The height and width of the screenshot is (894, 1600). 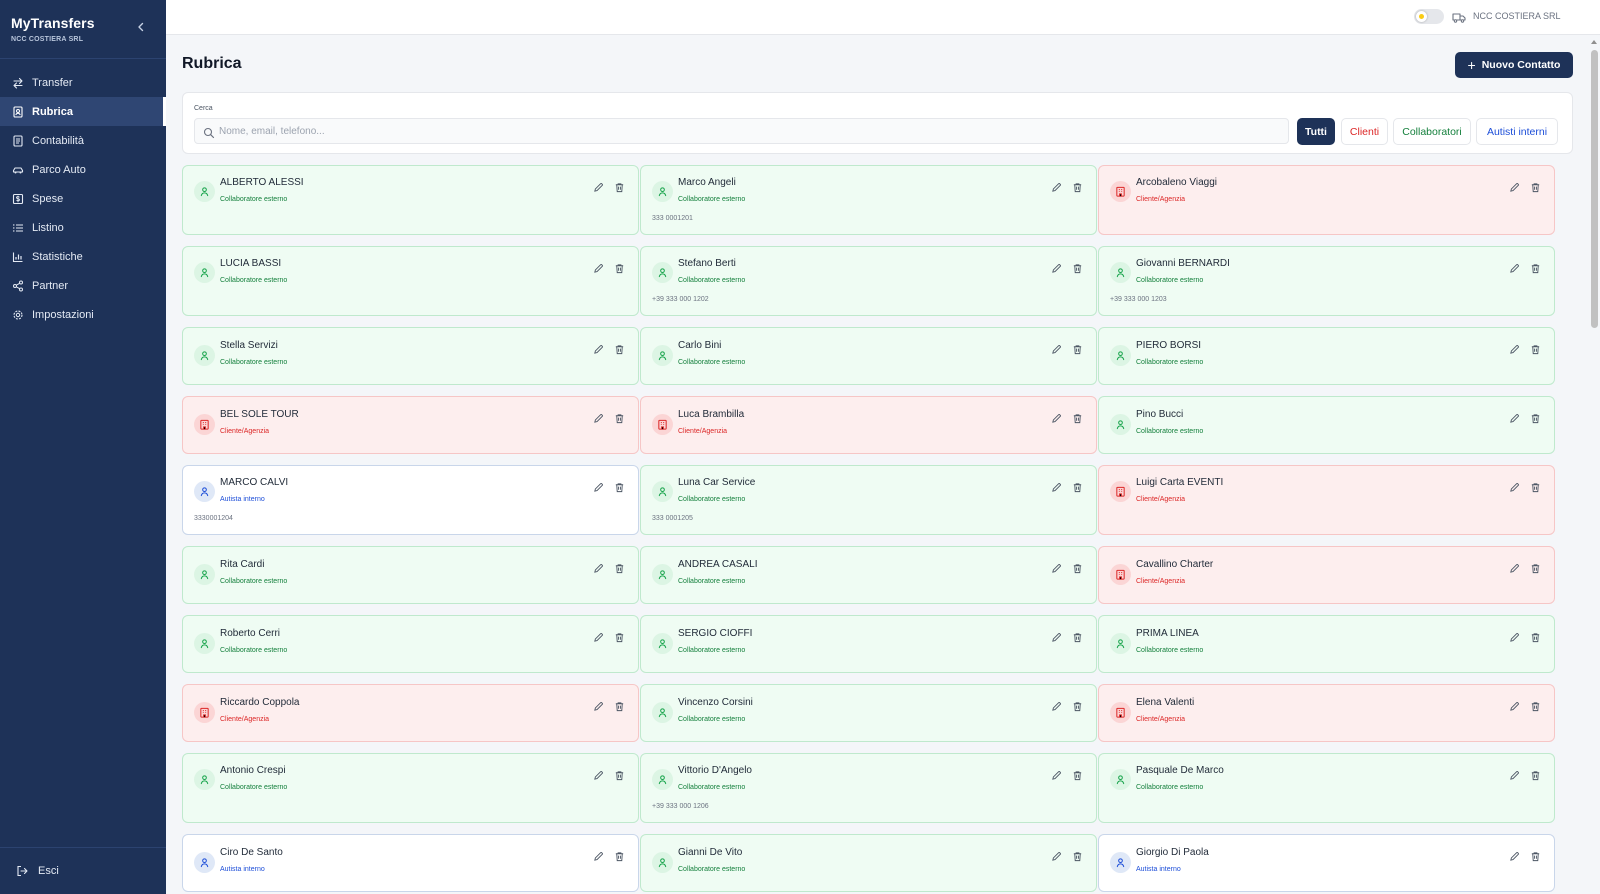 I want to click on contact-card: LUCIA BASSI Collaboratore esterno, so click(x=410, y=281).